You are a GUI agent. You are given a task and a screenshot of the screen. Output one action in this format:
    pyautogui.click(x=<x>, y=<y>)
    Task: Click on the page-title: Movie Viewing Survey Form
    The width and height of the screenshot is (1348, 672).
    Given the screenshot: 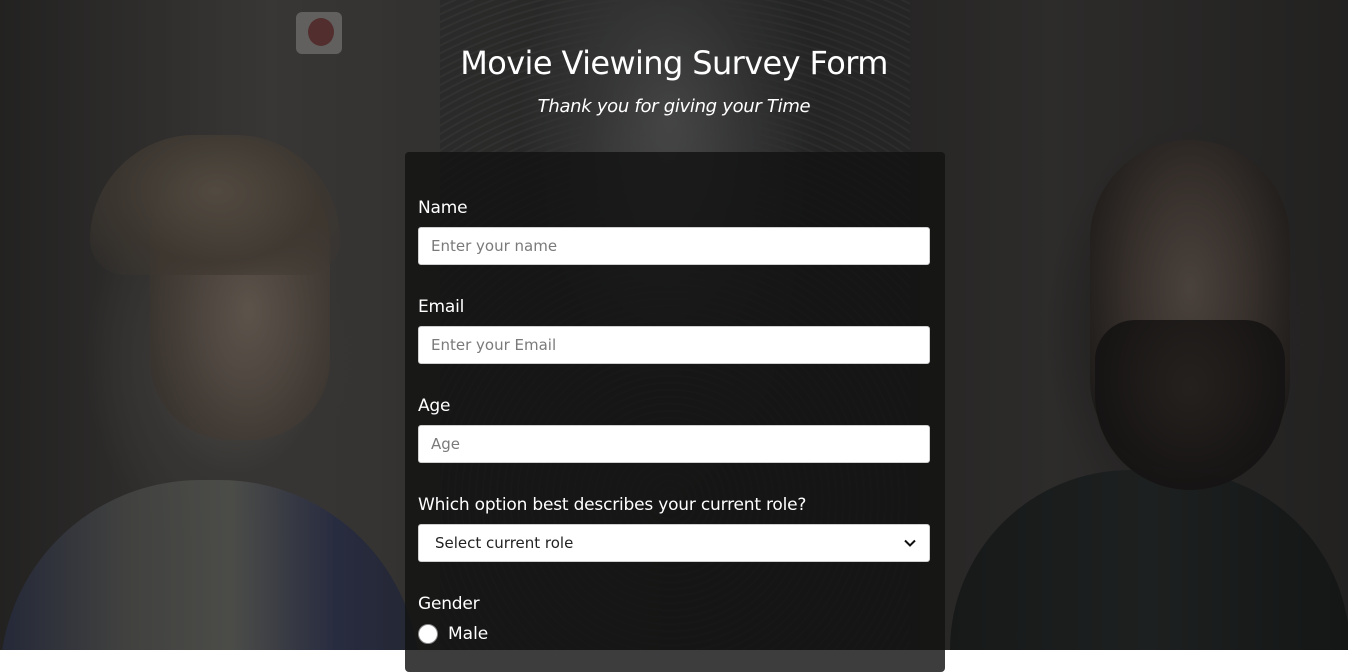 What is the action you would take?
    pyautogui.click(x=674, y=63)
    